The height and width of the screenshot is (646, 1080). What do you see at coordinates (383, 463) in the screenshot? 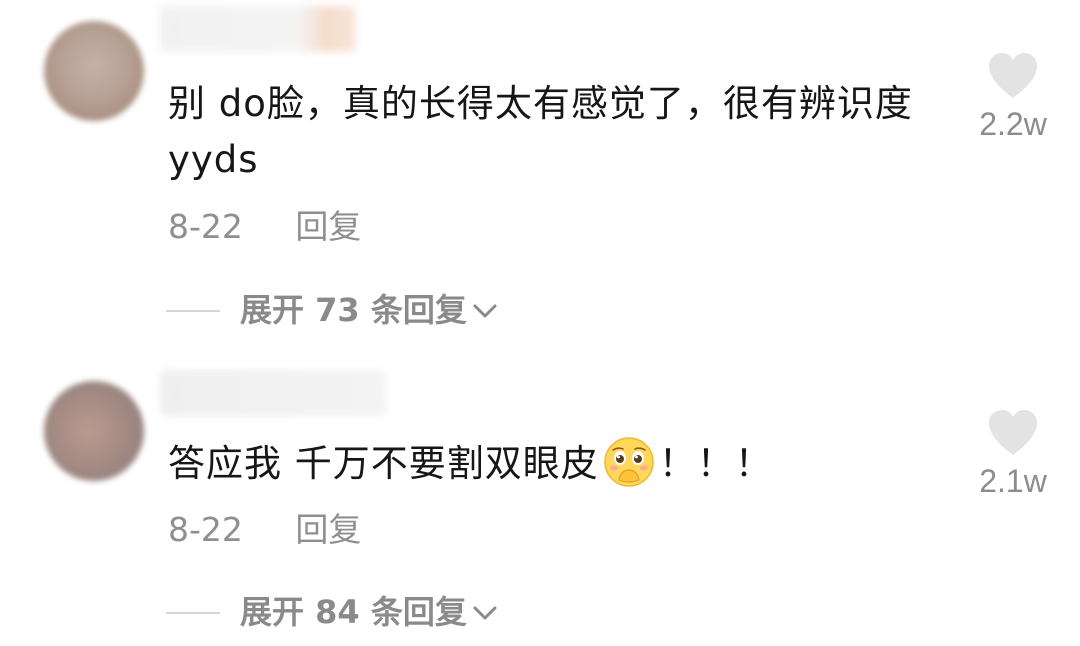
I see `comment-text: 答应我 千万不要割双眼皮` at bounding box center [383, 463].